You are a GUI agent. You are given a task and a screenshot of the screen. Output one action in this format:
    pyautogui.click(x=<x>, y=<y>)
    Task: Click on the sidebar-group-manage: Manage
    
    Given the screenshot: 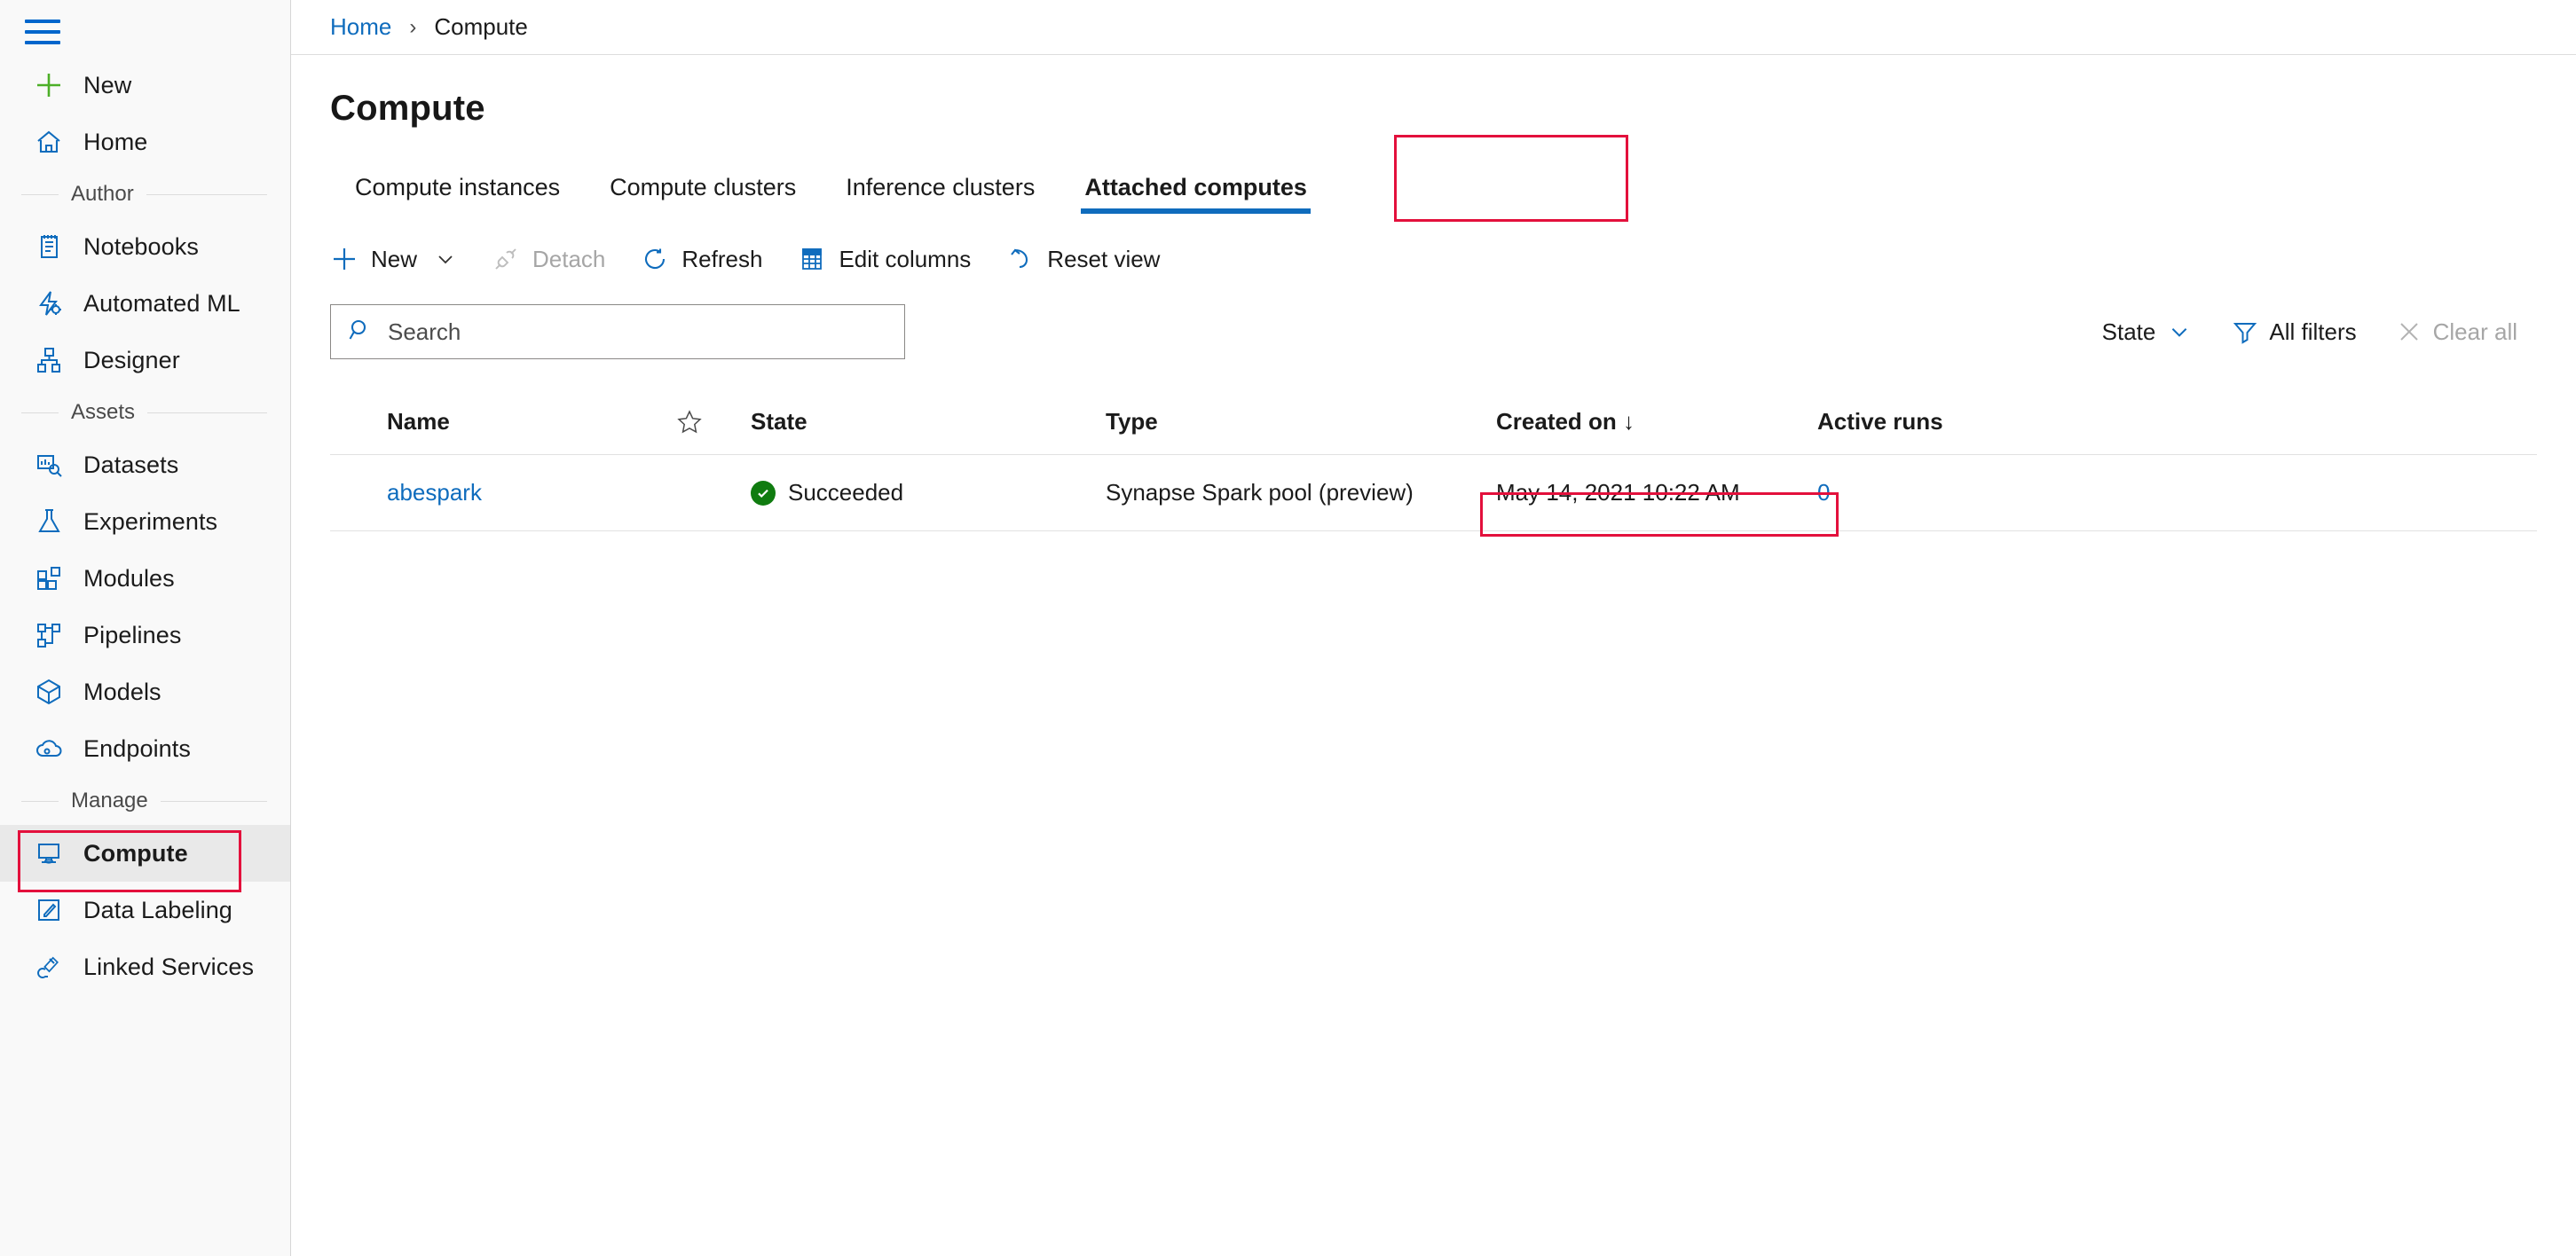 What is the action you would take?
    pyautogui.click(x=145, y=801)
    